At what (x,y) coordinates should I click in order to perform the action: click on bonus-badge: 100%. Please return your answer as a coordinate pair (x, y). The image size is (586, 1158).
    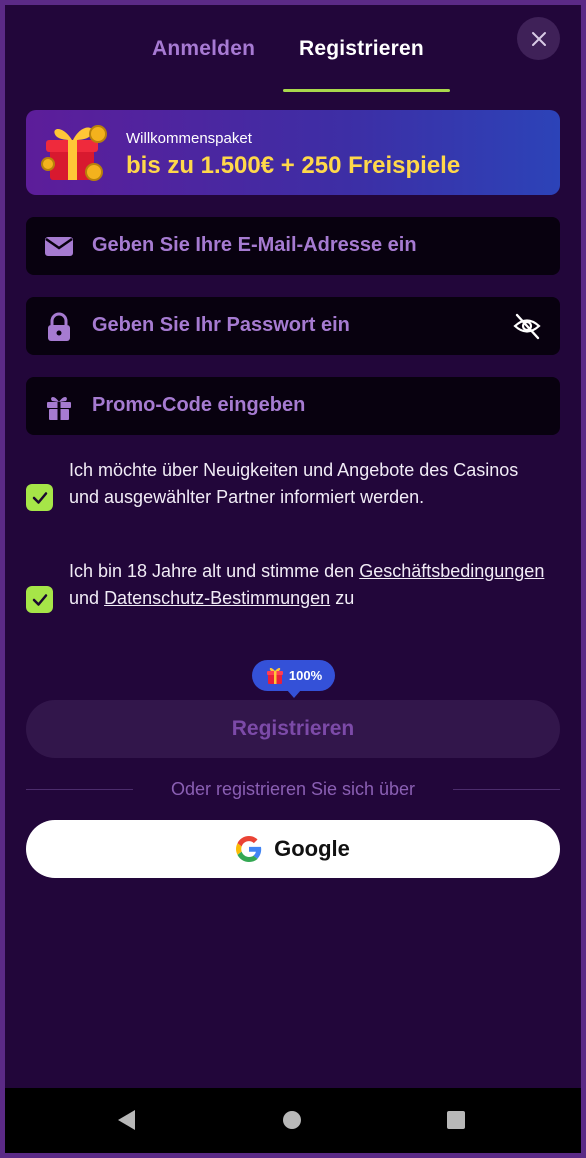
    Looking at the image, I should click on (293, 679).